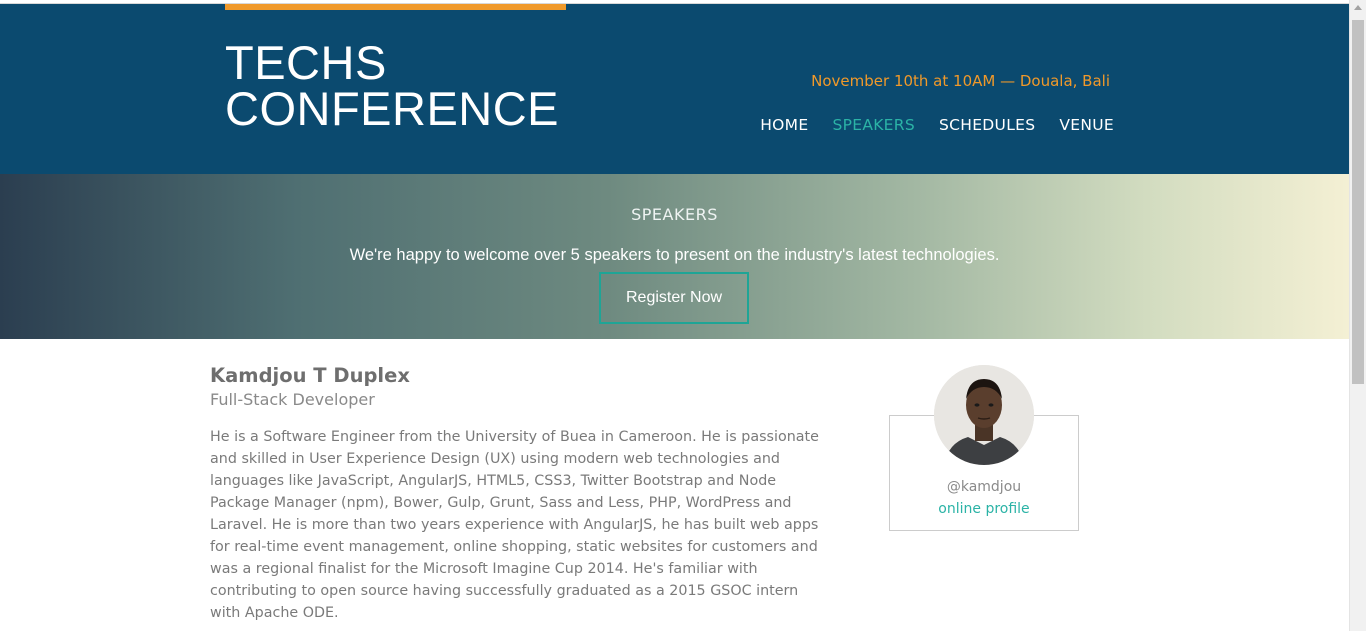  I want to click on logo-line-2: CONFERENCE, so click(392, 108).